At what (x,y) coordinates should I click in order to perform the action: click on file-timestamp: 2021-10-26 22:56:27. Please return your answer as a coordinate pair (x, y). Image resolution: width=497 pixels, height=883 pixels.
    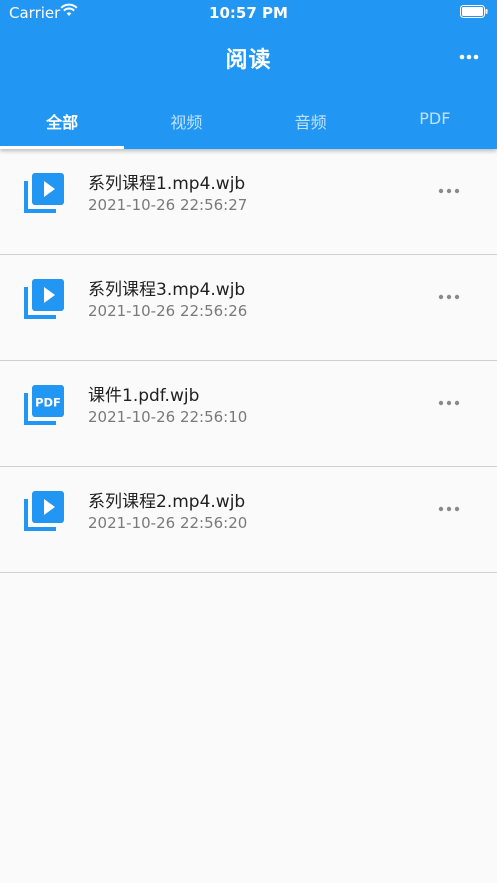
    Looking at the image, I should click on (168, 205).